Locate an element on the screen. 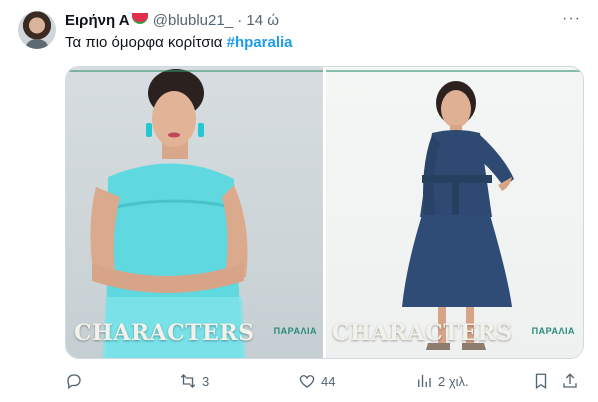 The height and width of the screenshot is (402, 598). like-button: 44 is located at coordinates (316, 381).